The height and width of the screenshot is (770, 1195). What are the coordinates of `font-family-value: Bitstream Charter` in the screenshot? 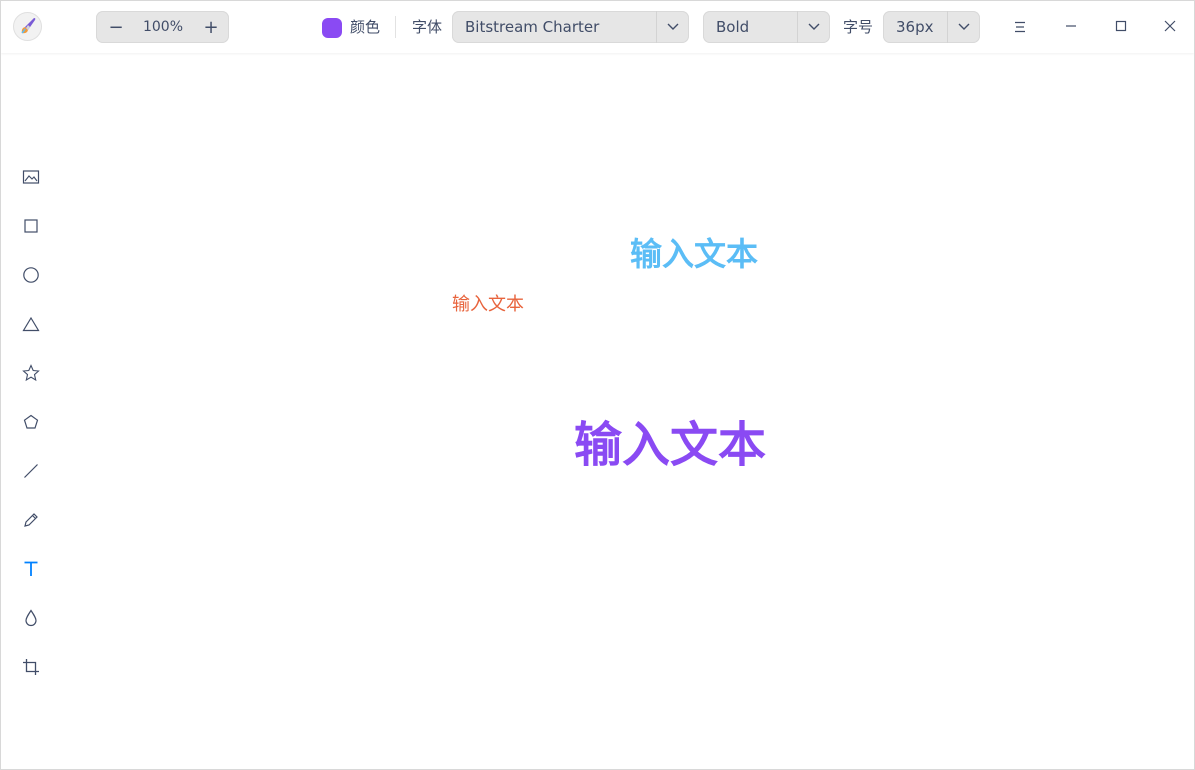 It's located at (532, 27).